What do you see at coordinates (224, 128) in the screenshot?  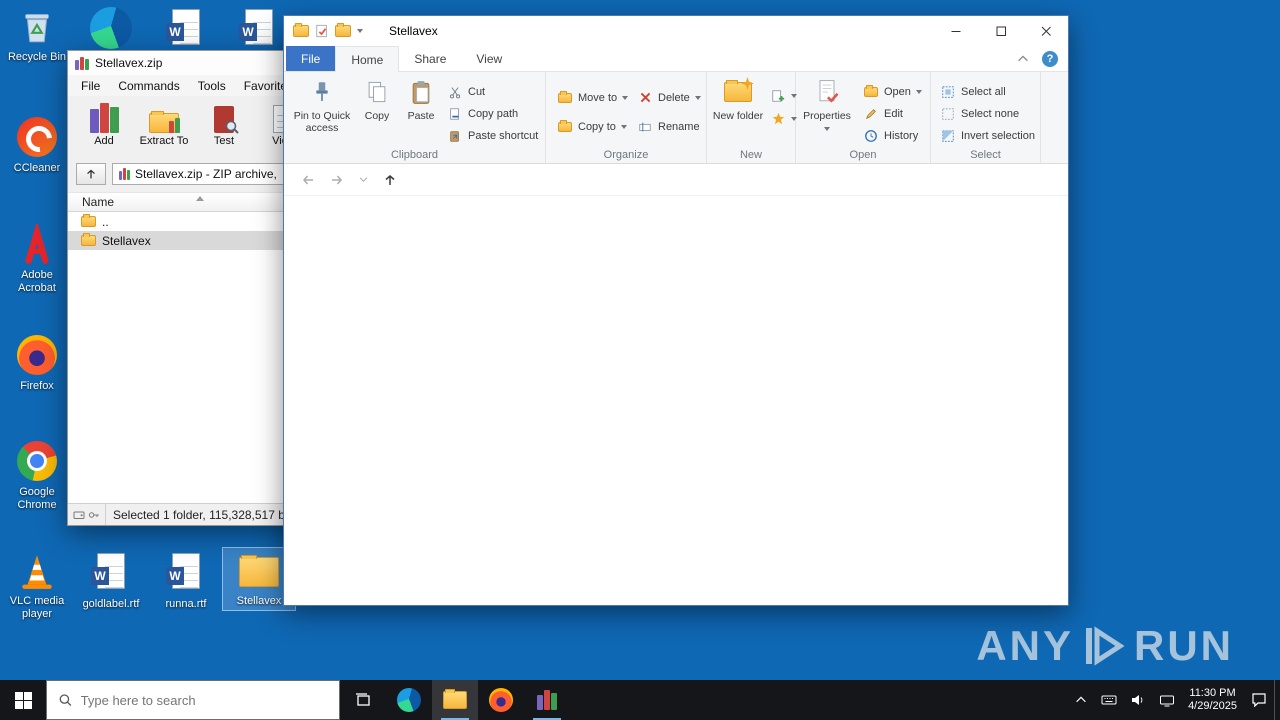 I see `winrar-test-button: Test` at bounding box center [224, 128].